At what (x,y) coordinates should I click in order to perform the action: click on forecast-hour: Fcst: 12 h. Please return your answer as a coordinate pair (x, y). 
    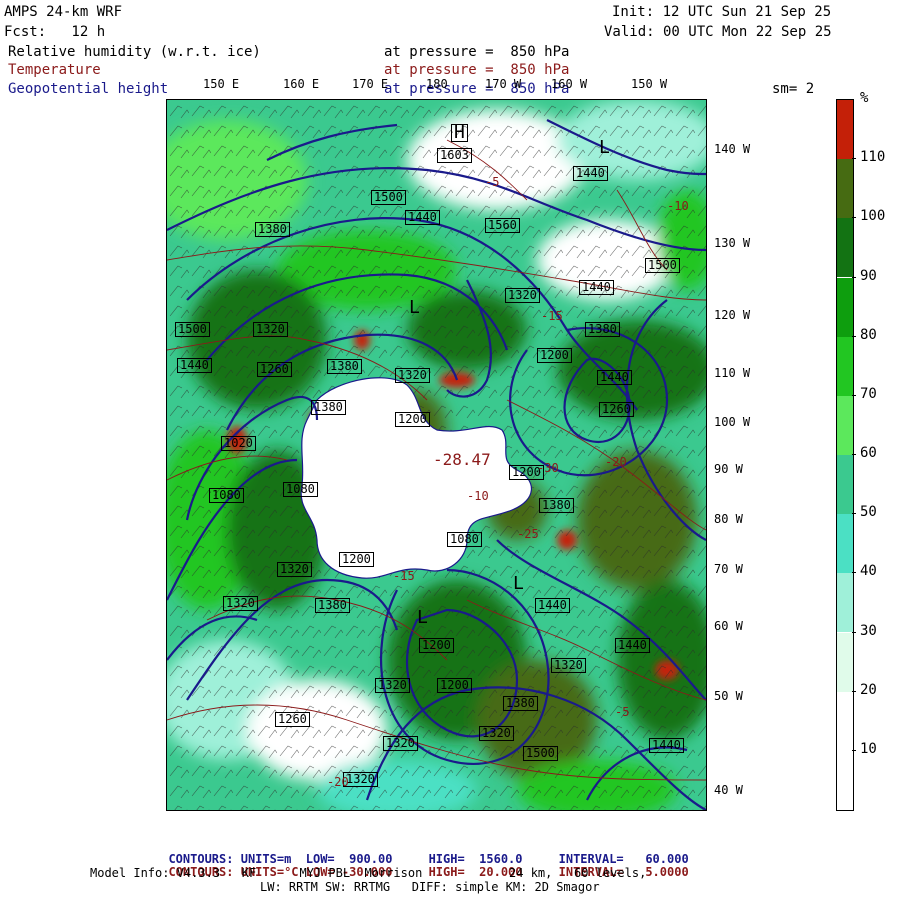
    Looking at the image, I should click on (55, 32).